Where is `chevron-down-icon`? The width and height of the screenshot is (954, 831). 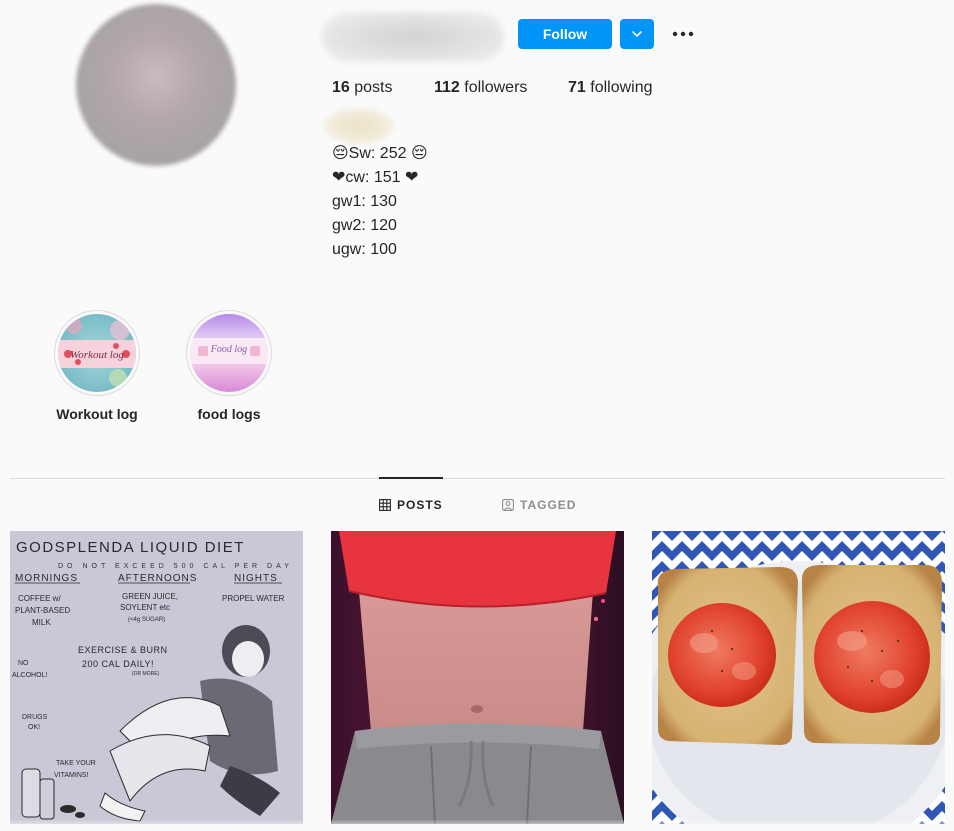 chevron-down-icon is located at coordinates (637, 34).